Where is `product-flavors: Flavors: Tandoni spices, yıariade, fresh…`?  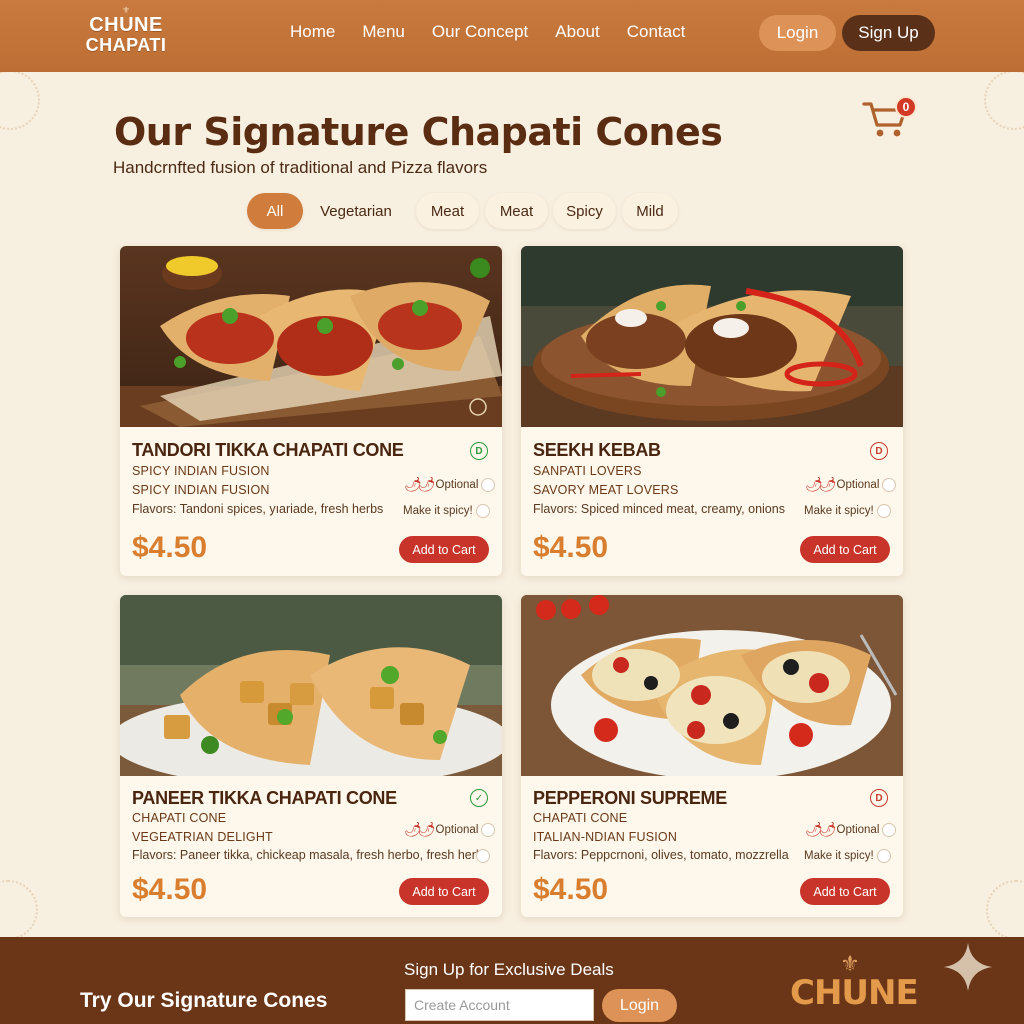
product-flavors: Flavors: Tandoni spices, yıariade, fresh… is located at coordinates (258, 509).